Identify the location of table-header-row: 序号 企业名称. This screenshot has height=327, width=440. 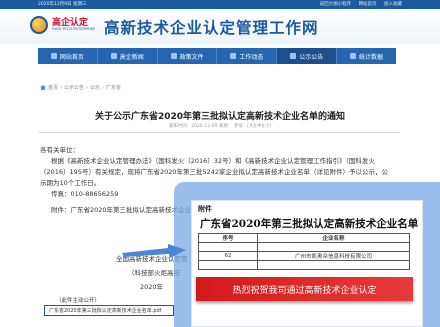
(303, 238).